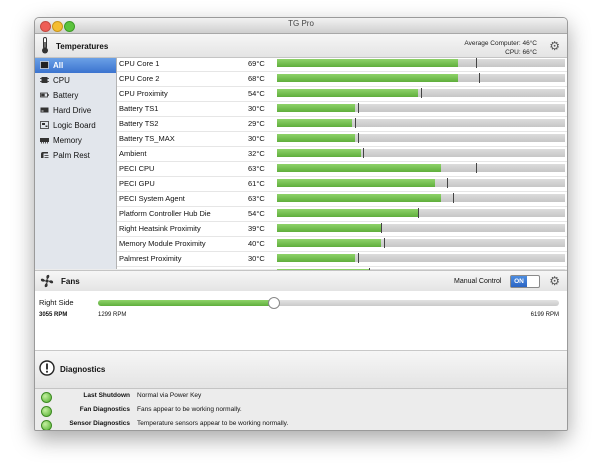 The height and width of the screenshot is (476, 600). Describe the element at coordinates (137, 168) in the screenshot. I see `sensor-name: PECI CPU` at that location.